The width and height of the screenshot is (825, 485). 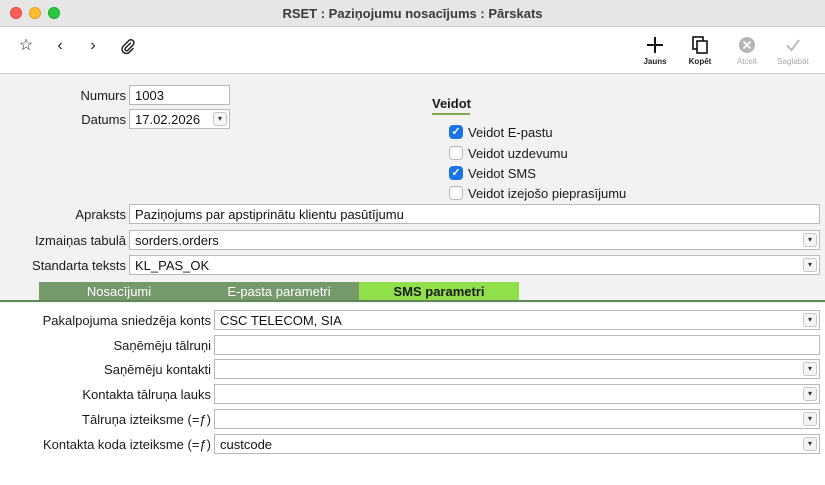 What do you see at coordinates (456, 193) in the screenshot?
I see `create-outgoing-request-checkbox` at bounding box center [456, 193].